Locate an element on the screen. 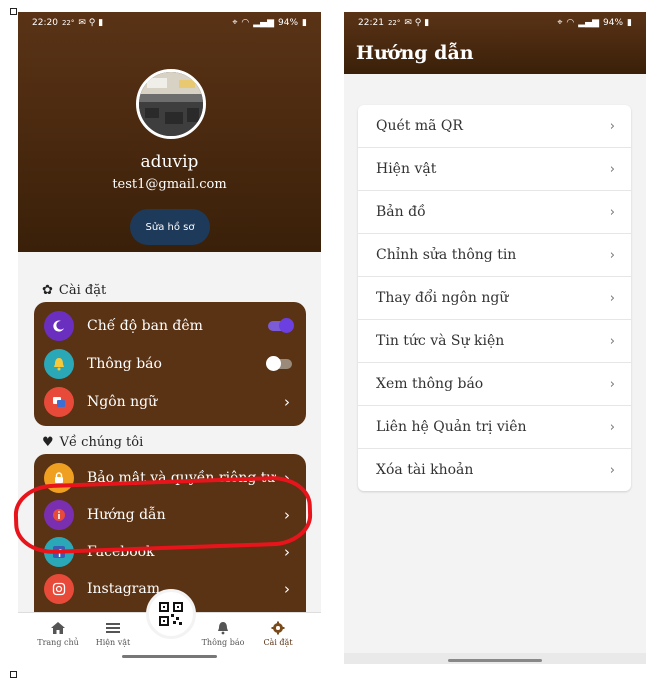  about-section-title: ♥ Về chúng tôi is located at coordinates (92, 442).